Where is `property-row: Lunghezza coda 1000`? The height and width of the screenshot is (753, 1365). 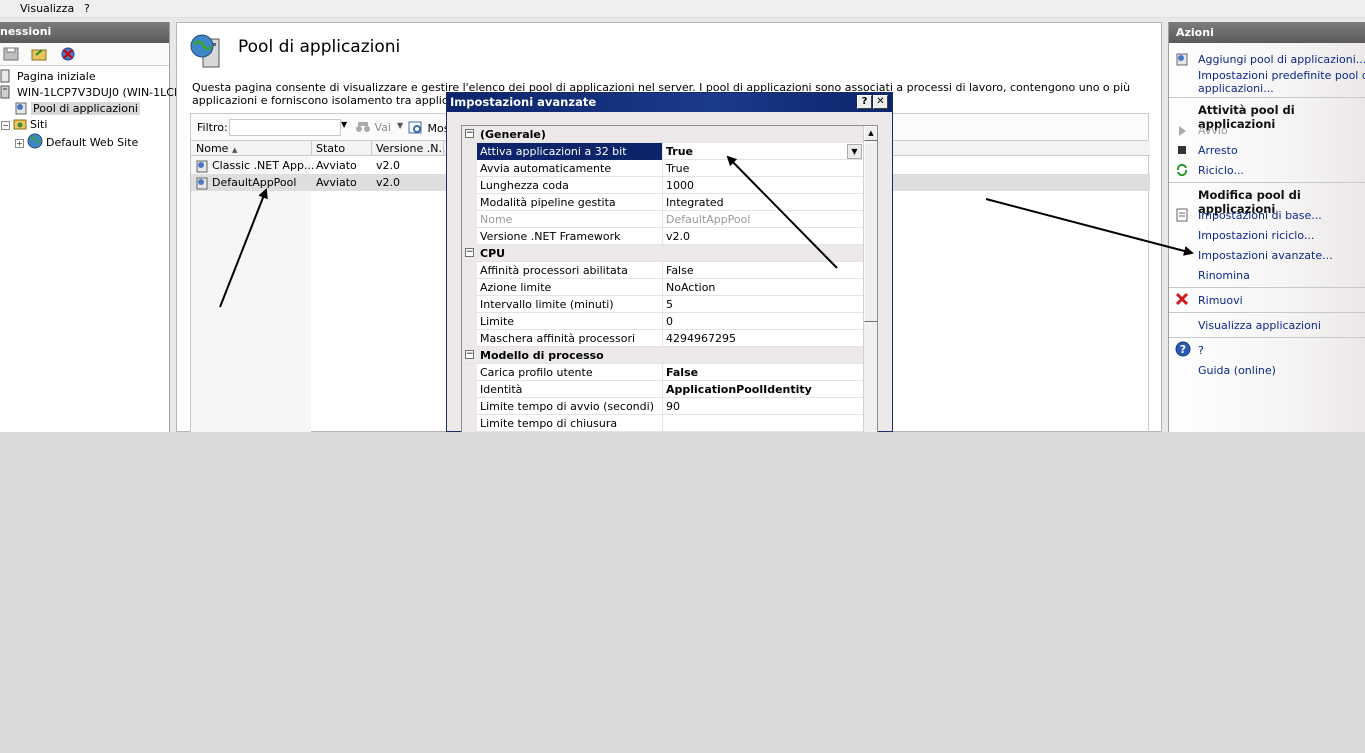
property-row: Lunghezza coda 1000 is located at coordinates (663, 185).